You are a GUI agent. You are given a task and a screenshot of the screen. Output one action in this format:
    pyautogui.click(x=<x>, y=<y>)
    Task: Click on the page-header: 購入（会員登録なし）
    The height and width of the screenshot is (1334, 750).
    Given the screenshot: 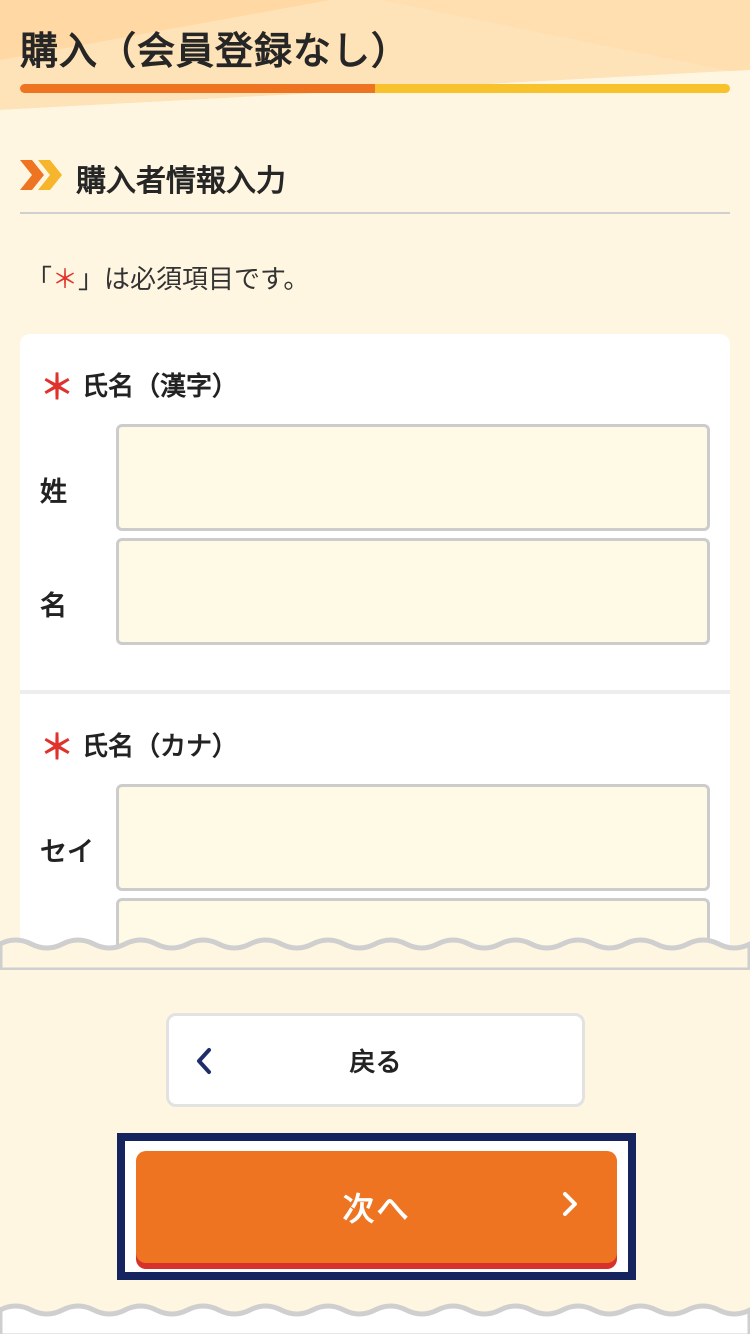 What is the action you would take?
    pyautogui.click(x=375, y=55)
    